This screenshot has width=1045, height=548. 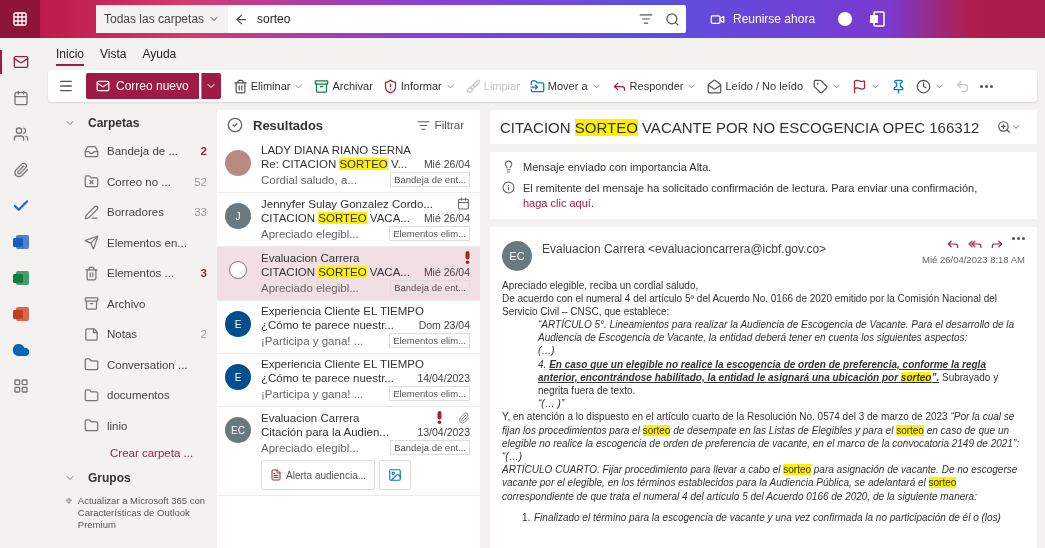 I want to click on shield-icon, so click(x=390, y=86).